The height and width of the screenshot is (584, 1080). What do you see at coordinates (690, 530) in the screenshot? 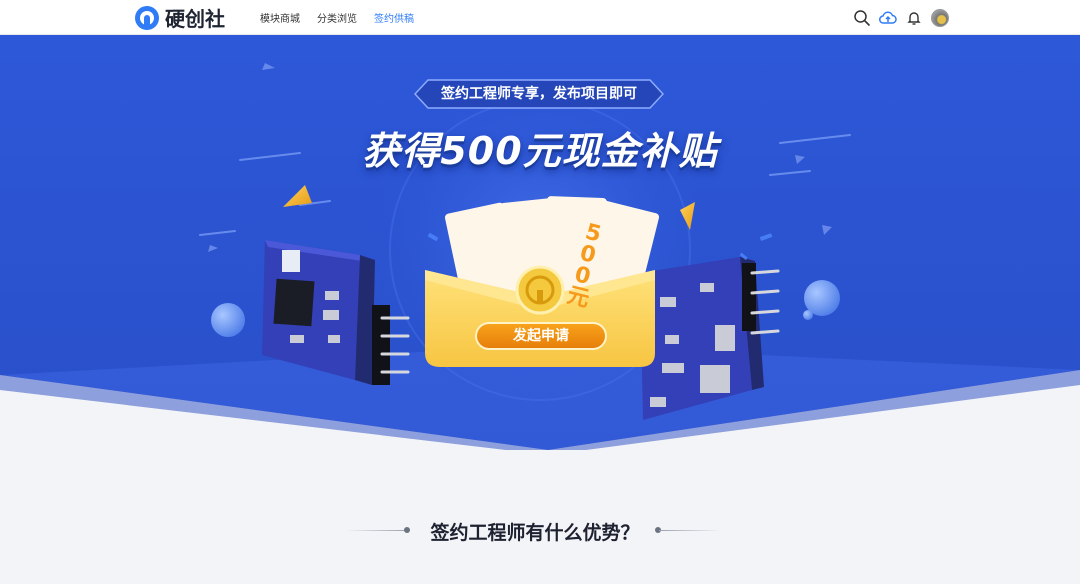
I see `divider-line-right` at bounding box center [690, 530].